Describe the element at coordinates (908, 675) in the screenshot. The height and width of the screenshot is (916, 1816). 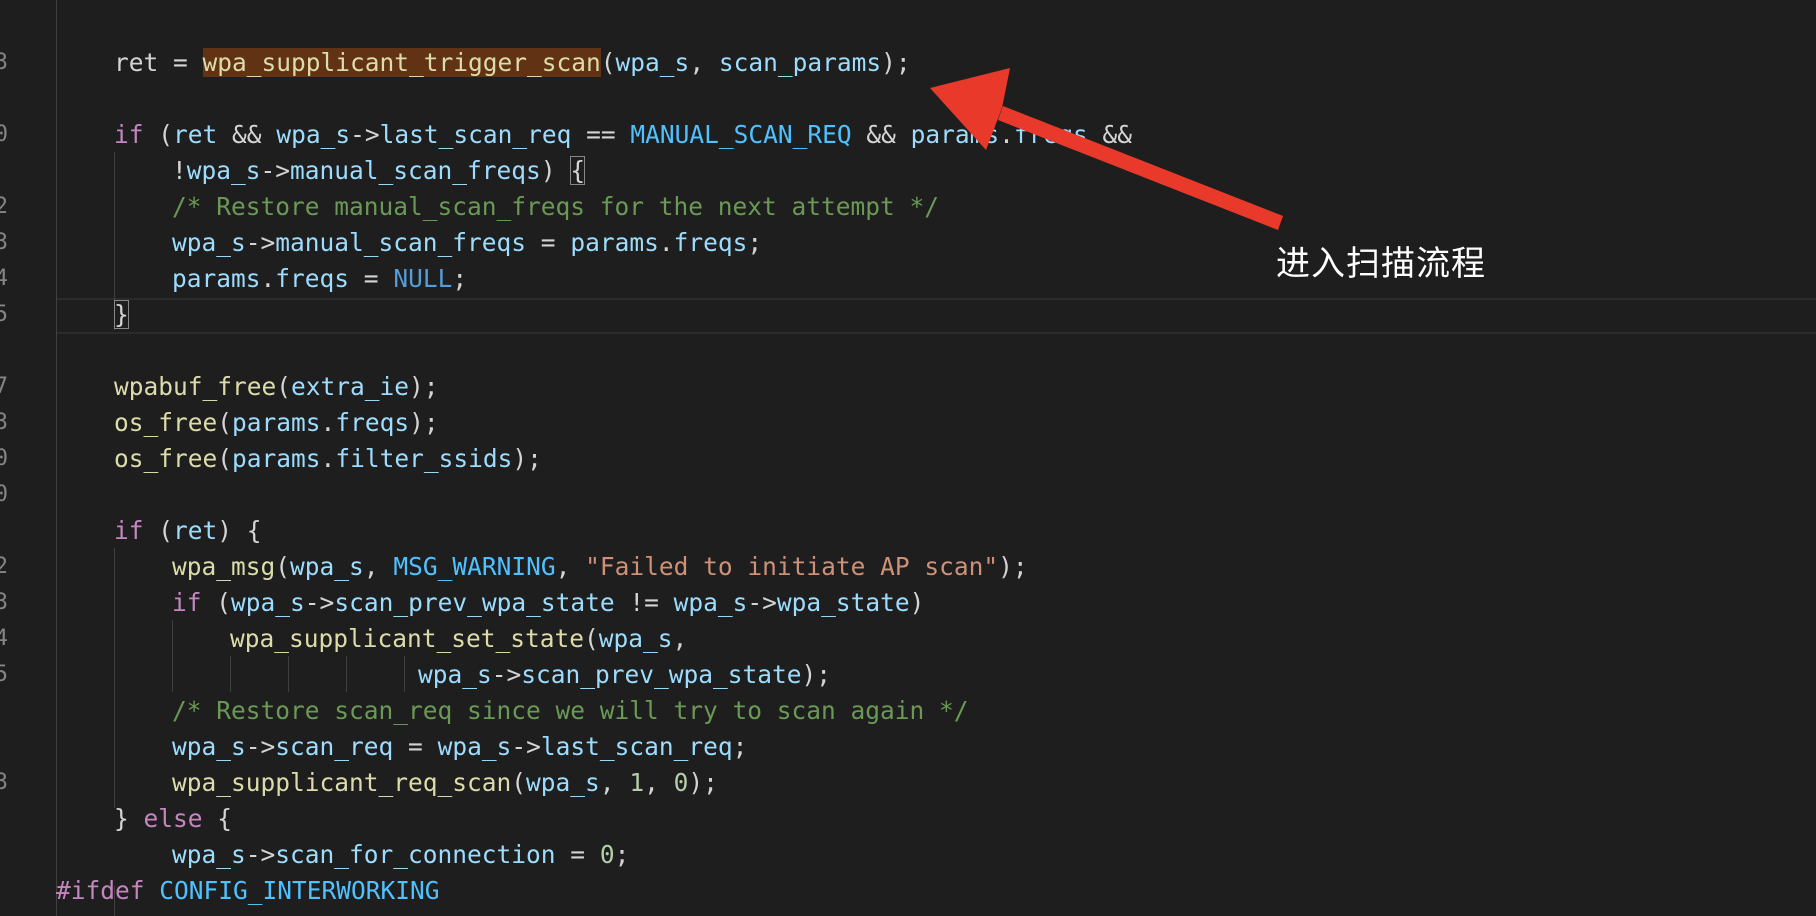
I see `code-line: 5 wpa_s->scan_prev_wpa_state);` at that location.